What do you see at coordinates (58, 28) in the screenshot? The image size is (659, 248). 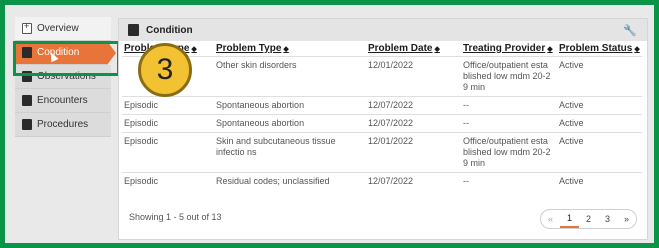 I see `sidebar-item-label: Overview` at bounding box center [58, 28].